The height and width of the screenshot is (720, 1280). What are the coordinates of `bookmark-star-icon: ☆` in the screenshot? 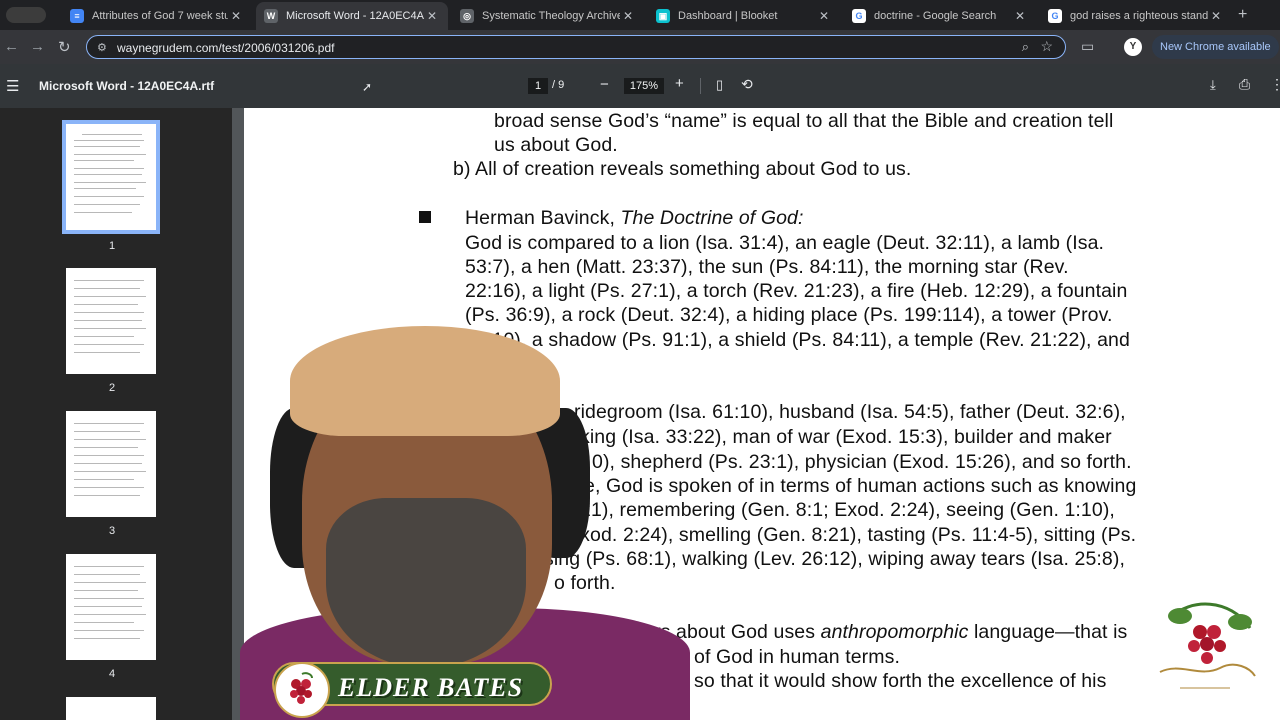 It's located at (1046, 46).